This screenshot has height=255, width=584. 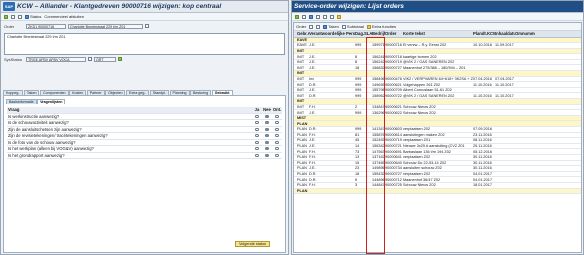 I want to click on export-icon, so click(x=332, y=16).